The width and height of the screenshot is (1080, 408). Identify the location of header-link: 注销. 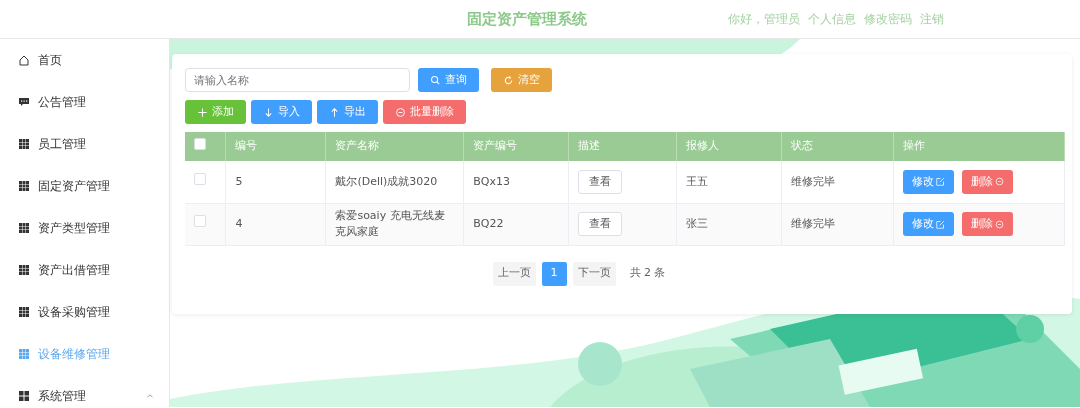
(932, 19).